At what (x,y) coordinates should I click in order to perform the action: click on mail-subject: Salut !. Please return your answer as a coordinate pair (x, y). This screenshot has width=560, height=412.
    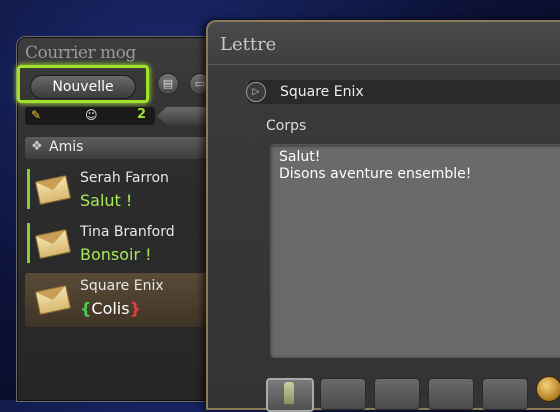
    Looking at the image, I should click on (106, 200).